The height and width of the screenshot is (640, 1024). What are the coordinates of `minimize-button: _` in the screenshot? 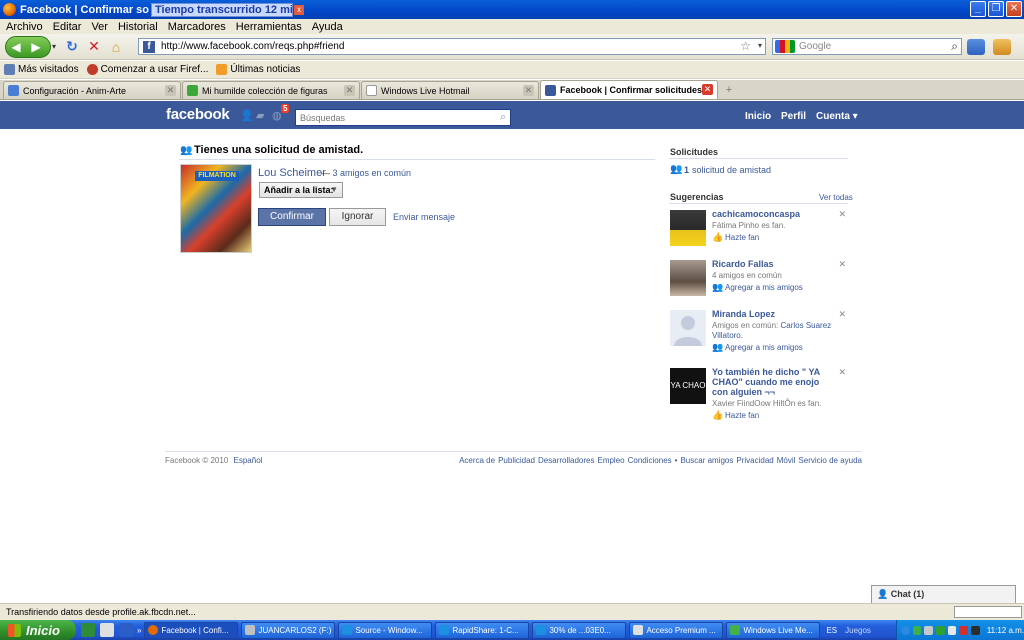 It's located at (978, 9).